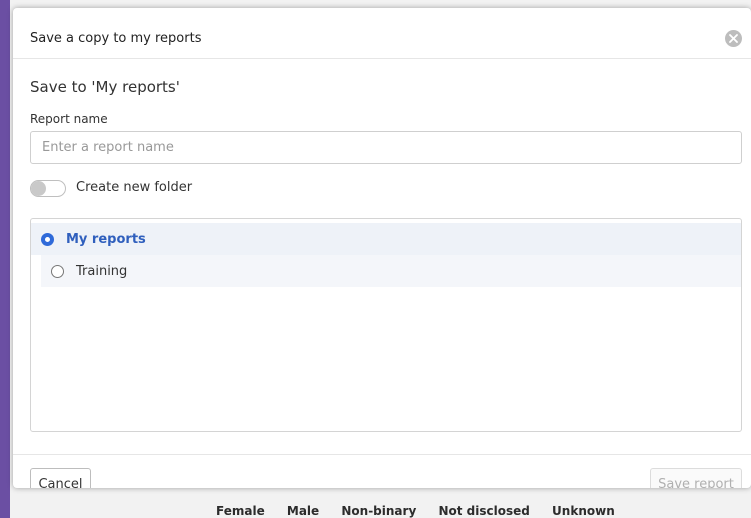  I want to click on legend-item-female: Female, so click(240, 511).